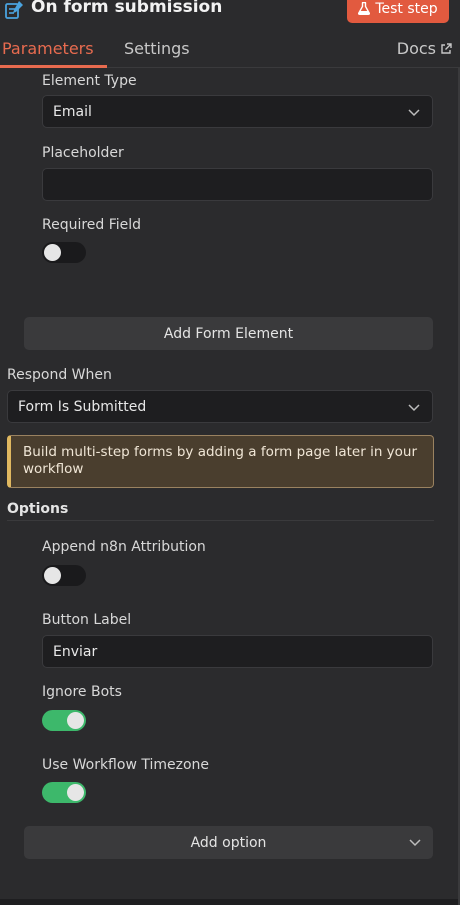 This screenshot has width=460, height=905. What do you see at coordinates (126, 8) in the screenshot?
I see `node-title: On form submission` at bounding box center [126, 8].